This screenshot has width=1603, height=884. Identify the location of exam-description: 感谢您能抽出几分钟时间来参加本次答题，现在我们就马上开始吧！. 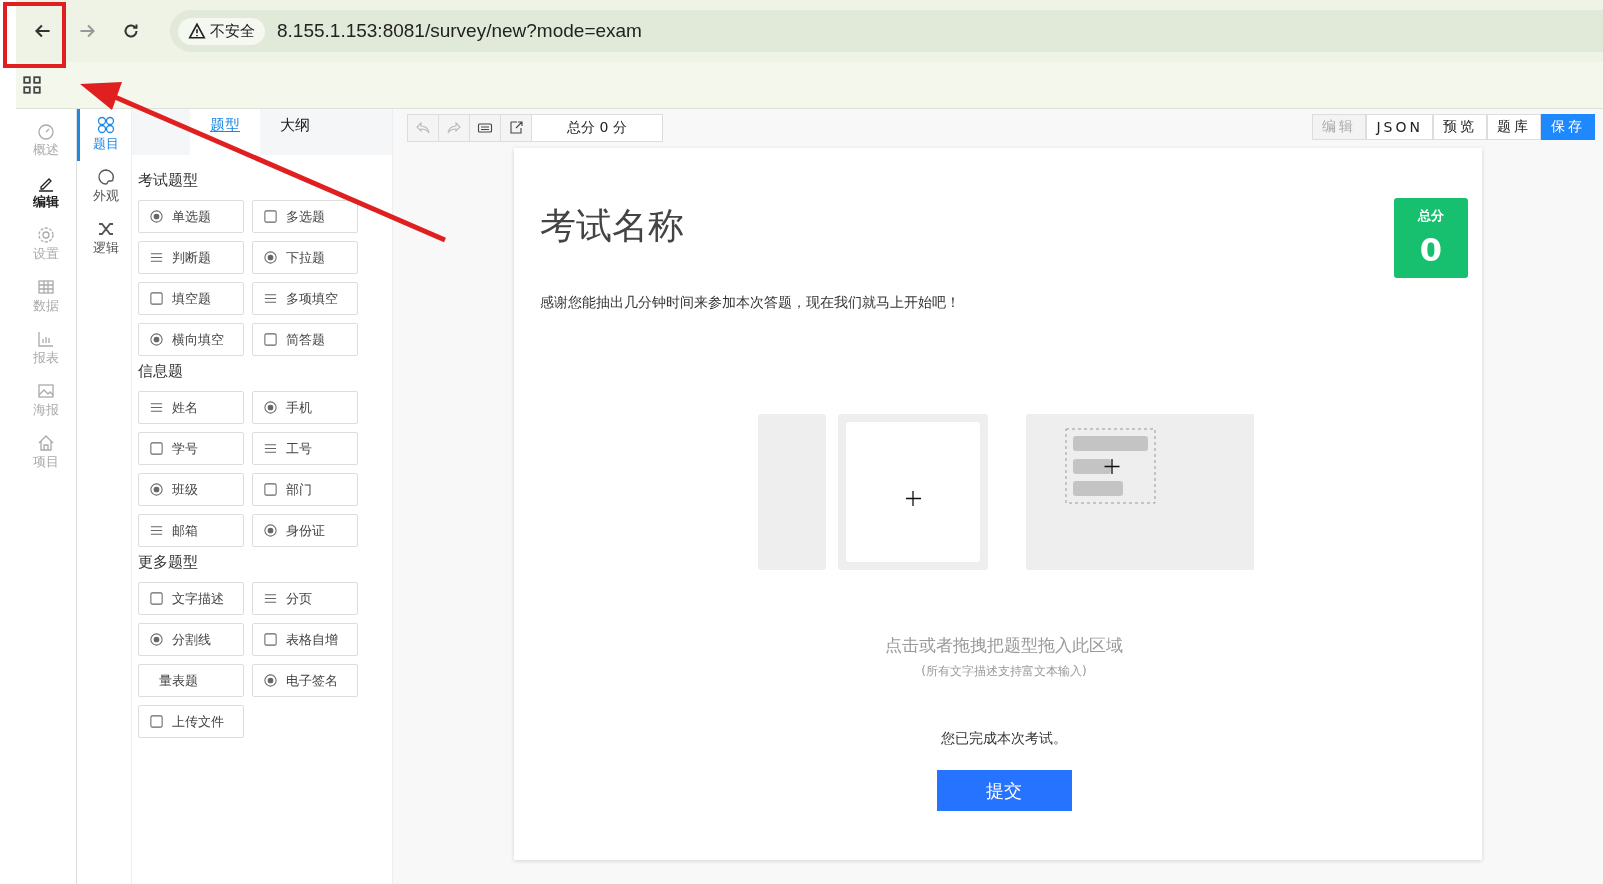
(750, 303).